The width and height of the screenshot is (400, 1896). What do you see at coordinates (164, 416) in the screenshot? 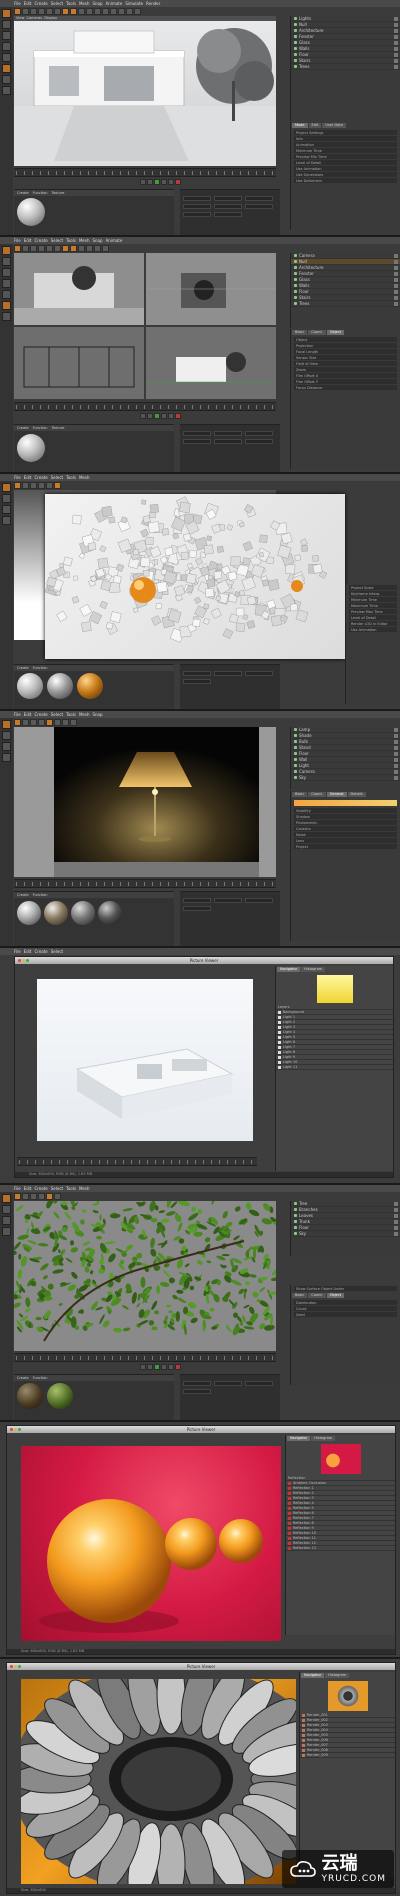
I see `next-frame-icon` at bounding box center [164, 416].